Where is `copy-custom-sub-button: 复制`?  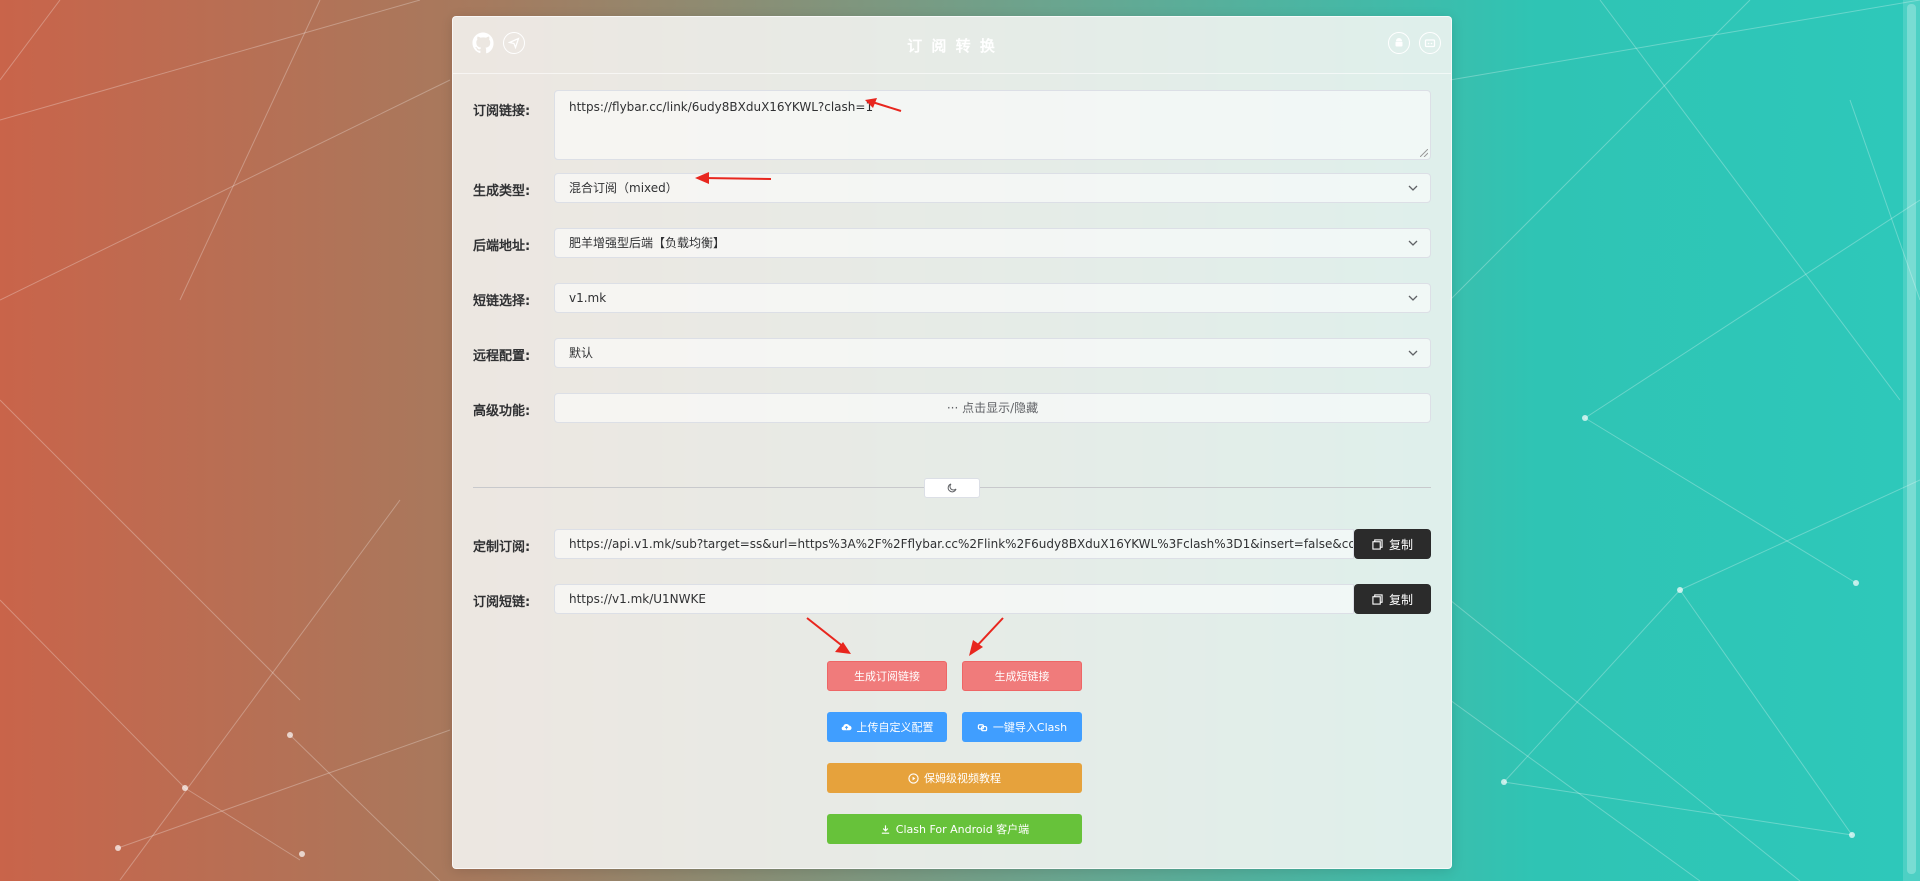 copy-custom-sub-button: 复制 is located at coordinates (1392, 544).